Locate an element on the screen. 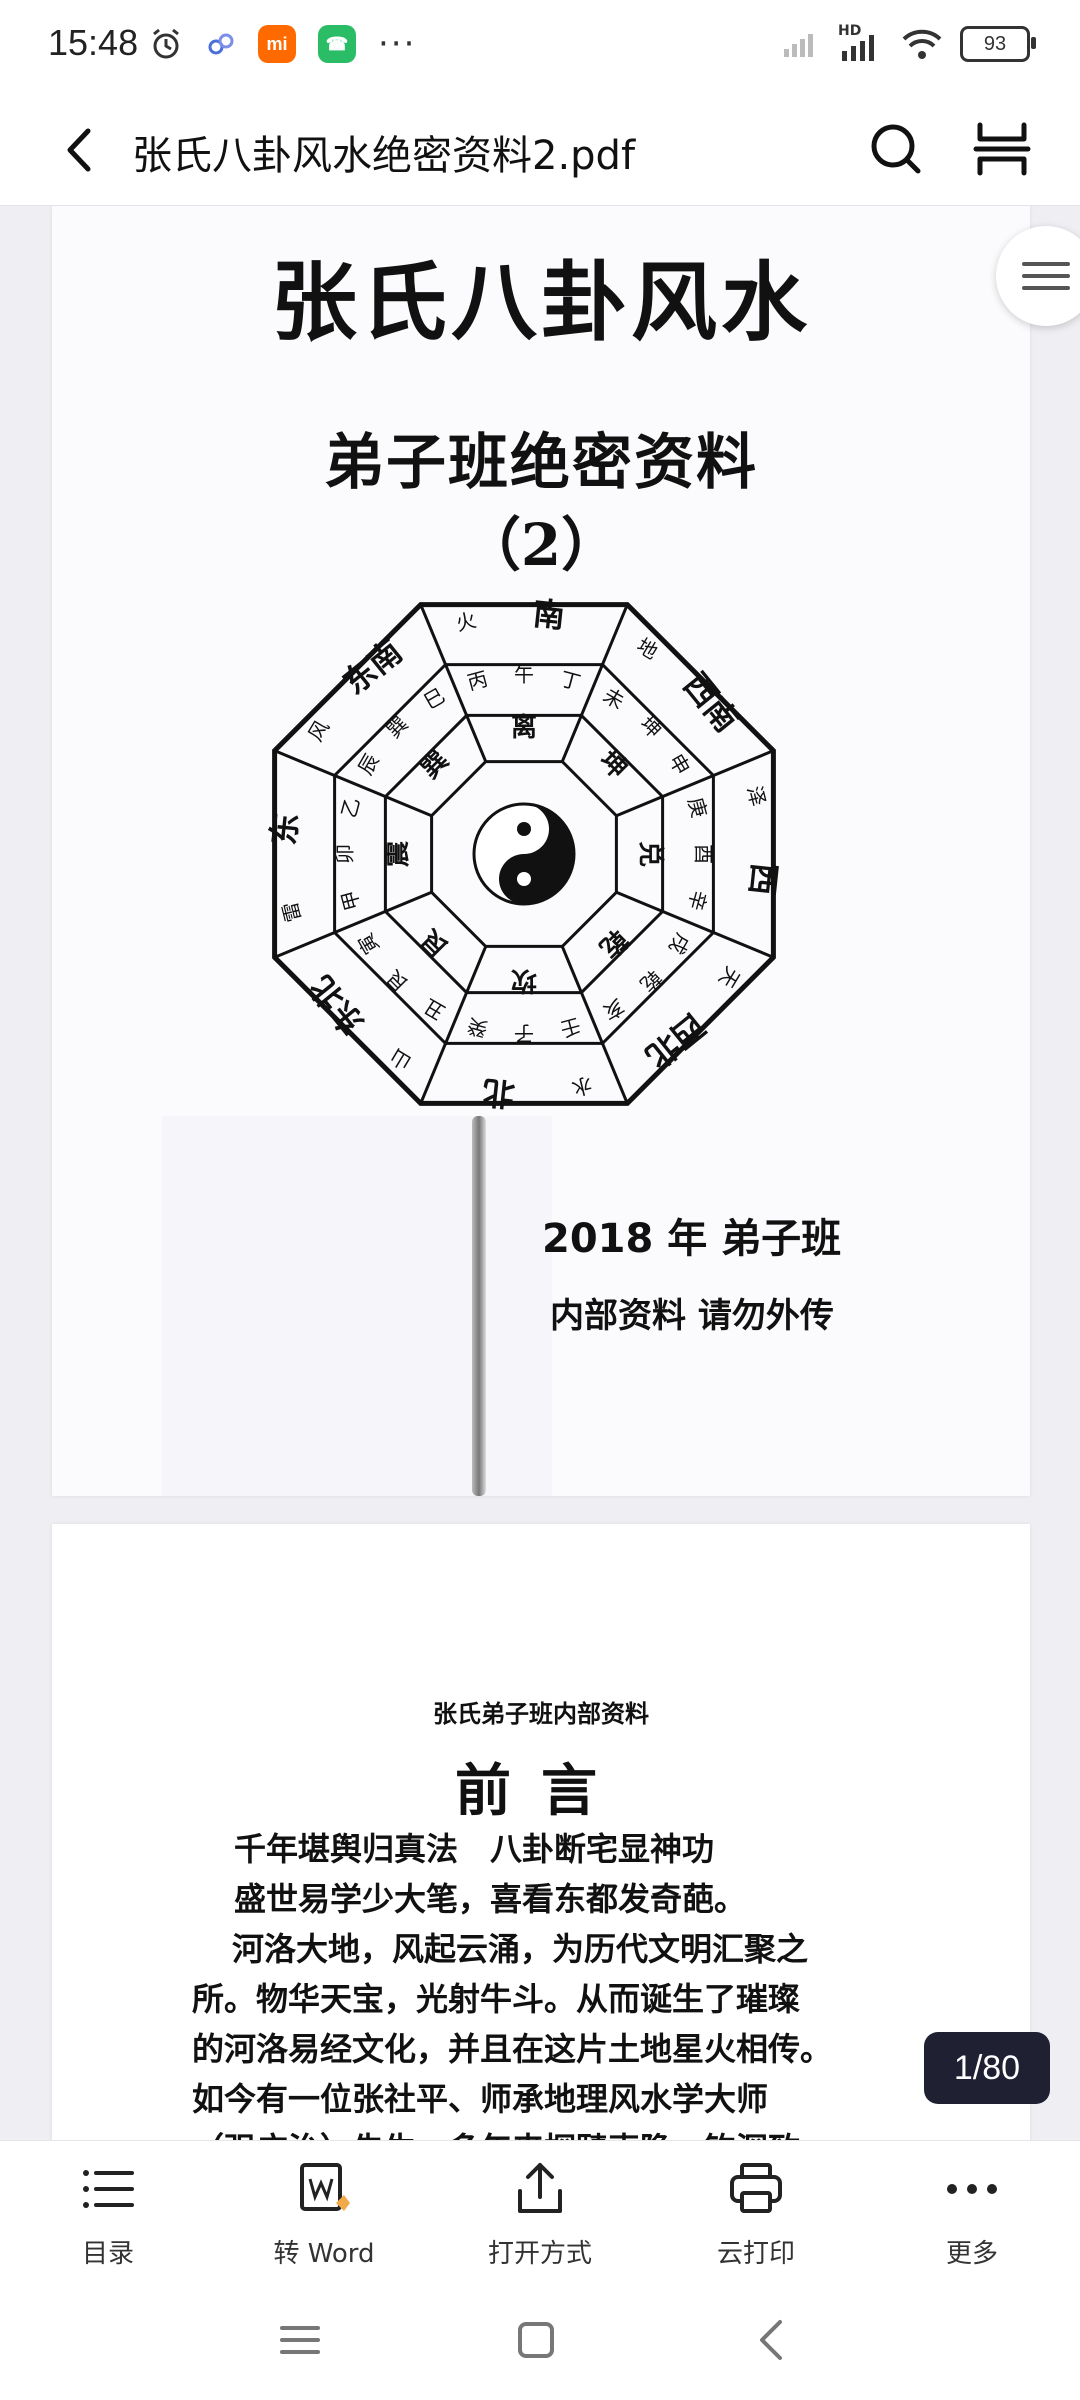 Image resolution: width=1080 pixels, height=2400 pixels. more-icon is located at coordinates (972, 2189).